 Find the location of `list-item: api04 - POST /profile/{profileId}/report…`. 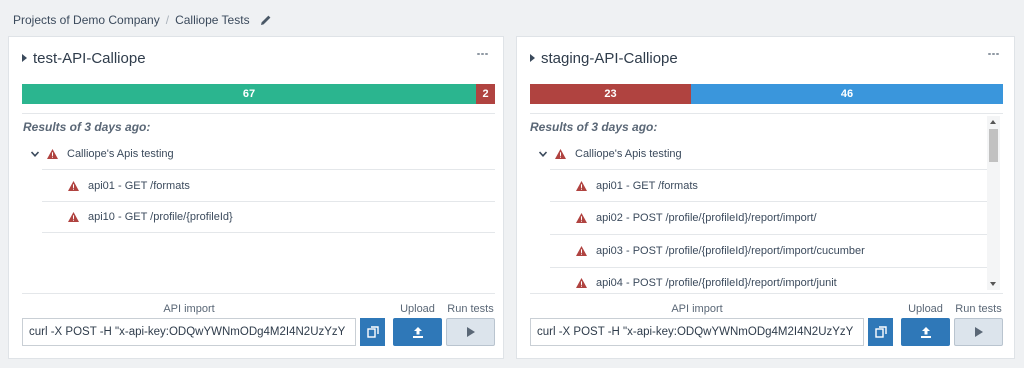

list-item: api04 - POST /profile/{profileId}/report… is located at coordinates (768, 279).